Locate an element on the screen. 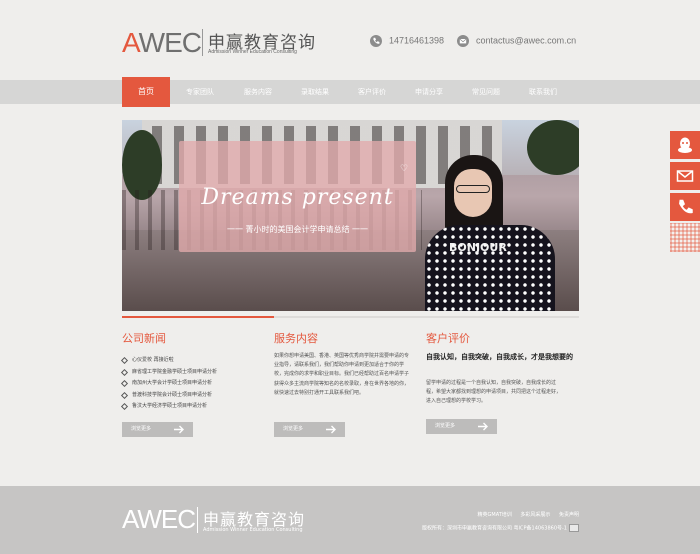  banner-person: BONJOUR is located at coordinates (489, 233).